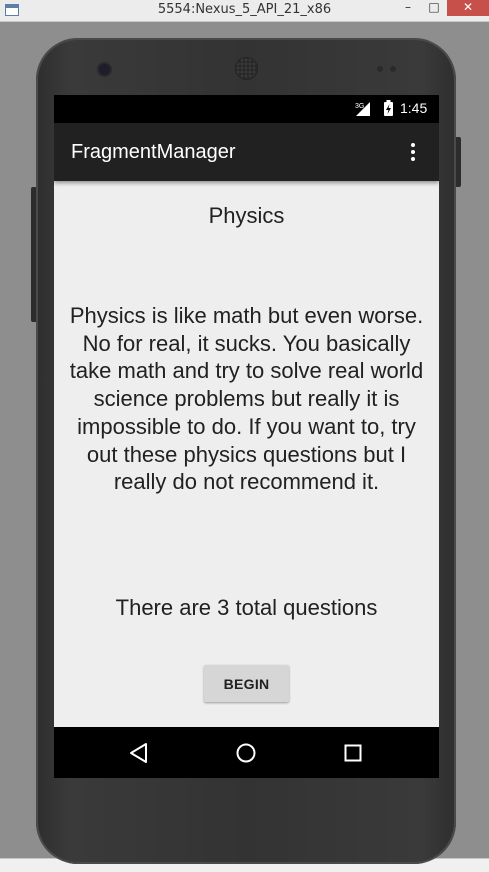 The width and height of the screenshot is (489, 872). I want to click on proximity-sensor, so click(380, 69).